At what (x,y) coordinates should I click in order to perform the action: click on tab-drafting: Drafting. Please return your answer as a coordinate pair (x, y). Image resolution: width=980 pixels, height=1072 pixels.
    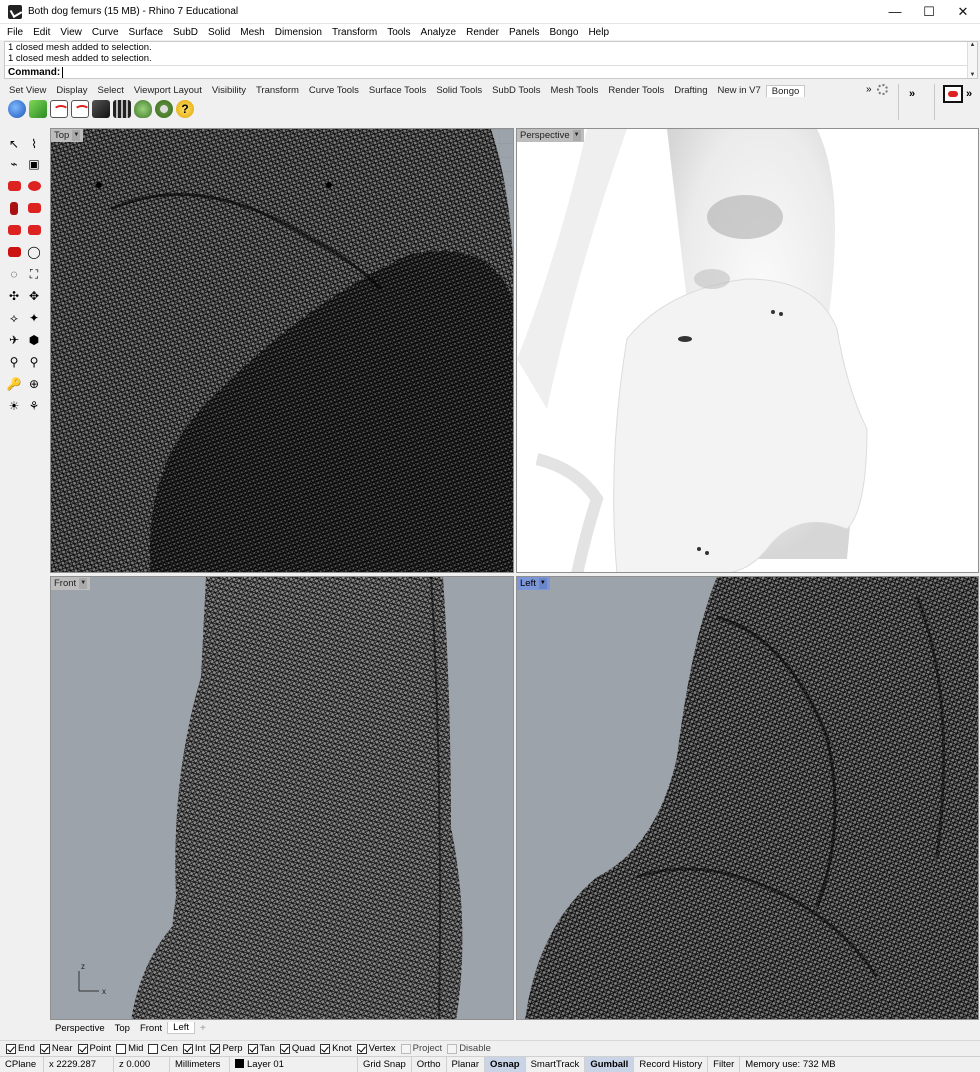
    Looking at the image, I should click on (690, 90).